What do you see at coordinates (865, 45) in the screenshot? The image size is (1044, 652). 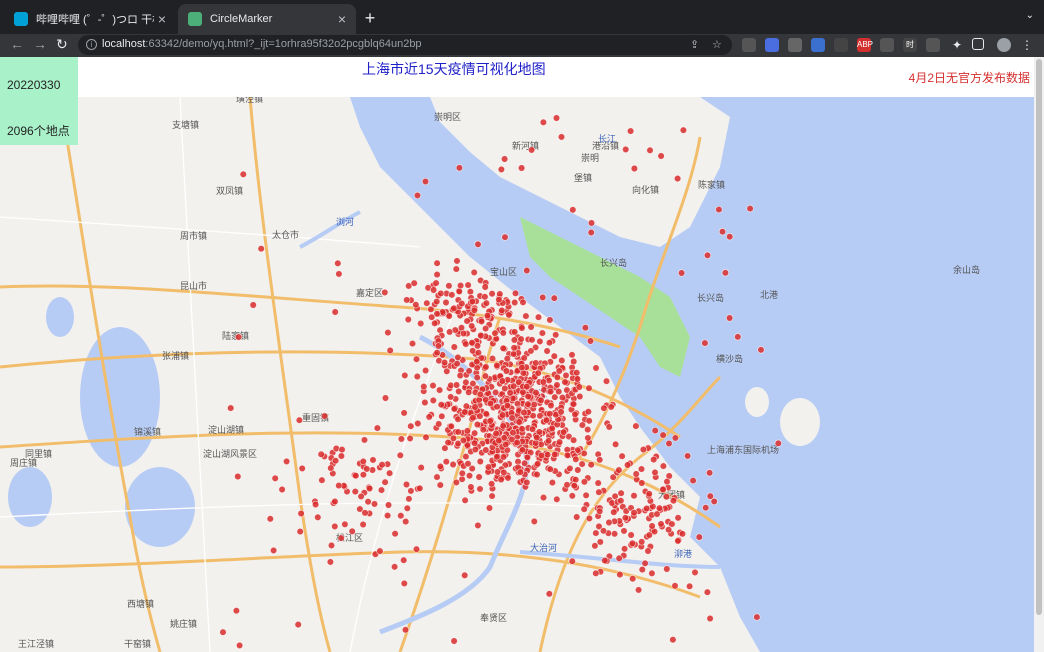 I see `adblock-icon: ABP` at bounding box center [865, 45].